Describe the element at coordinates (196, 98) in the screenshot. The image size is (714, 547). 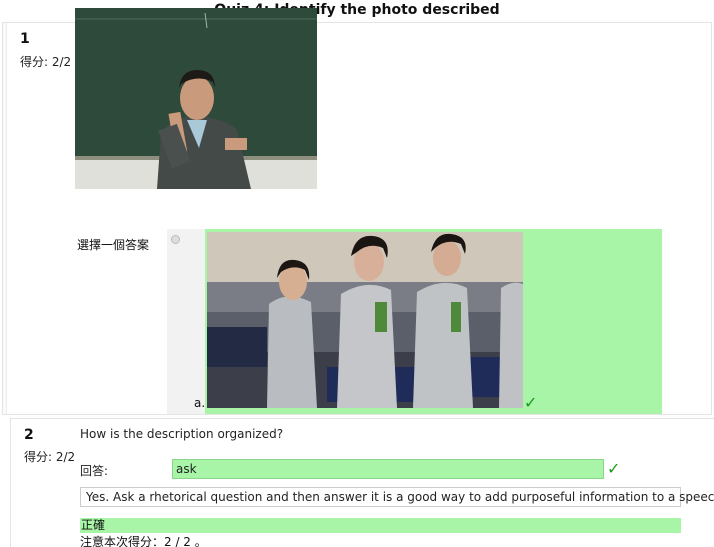
I see `question-1-photo` at that location.